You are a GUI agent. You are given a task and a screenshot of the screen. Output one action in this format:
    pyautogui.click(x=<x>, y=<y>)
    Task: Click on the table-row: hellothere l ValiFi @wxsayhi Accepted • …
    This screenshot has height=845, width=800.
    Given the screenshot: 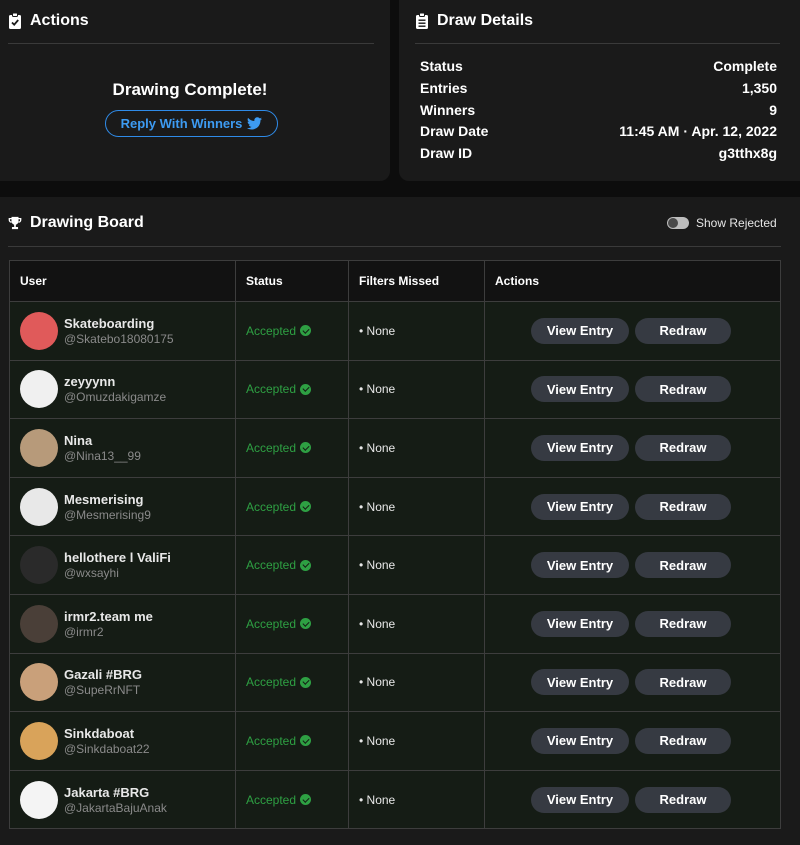 What is the action you would take?
    pyautogui.click(x=395, y=565)
    